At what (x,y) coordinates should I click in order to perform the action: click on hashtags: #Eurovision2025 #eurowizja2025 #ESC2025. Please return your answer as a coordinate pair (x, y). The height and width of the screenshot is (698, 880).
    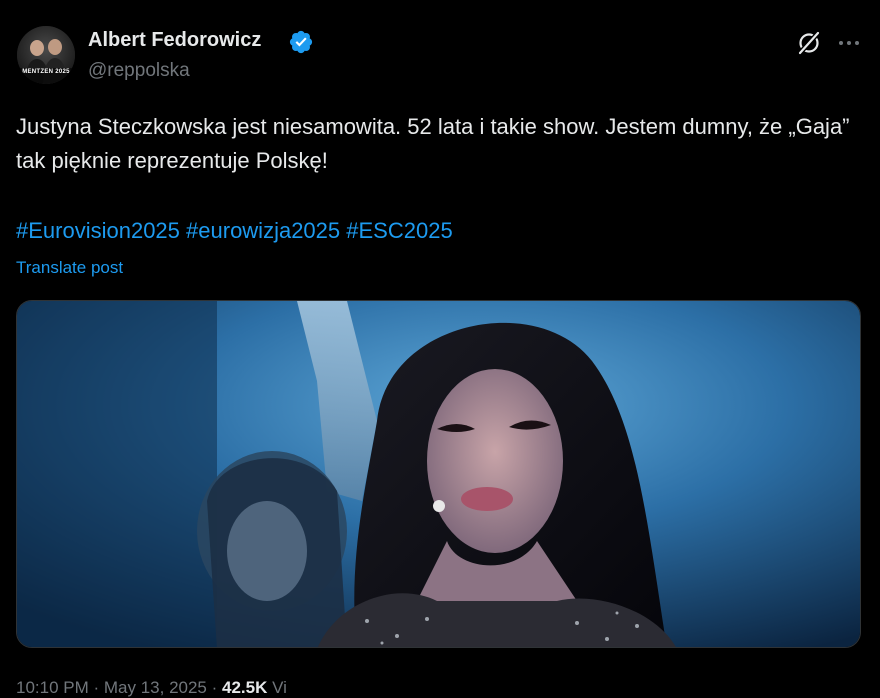
    Looking at the image, I should click on (234, 231).